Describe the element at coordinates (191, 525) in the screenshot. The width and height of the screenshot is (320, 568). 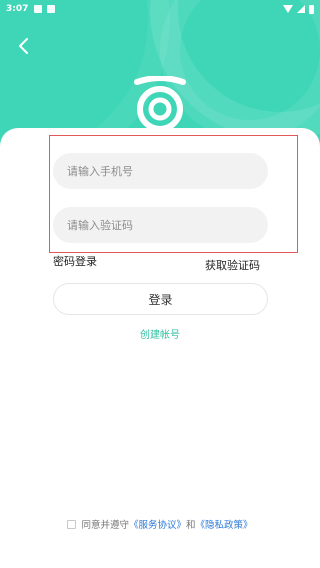
I see `agreement-and: 和` at that location.